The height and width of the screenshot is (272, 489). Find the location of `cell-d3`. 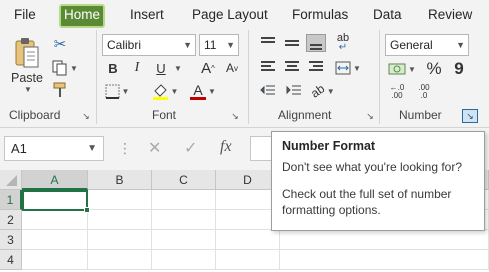

cell-d3 is located at coordinates (248, 240).